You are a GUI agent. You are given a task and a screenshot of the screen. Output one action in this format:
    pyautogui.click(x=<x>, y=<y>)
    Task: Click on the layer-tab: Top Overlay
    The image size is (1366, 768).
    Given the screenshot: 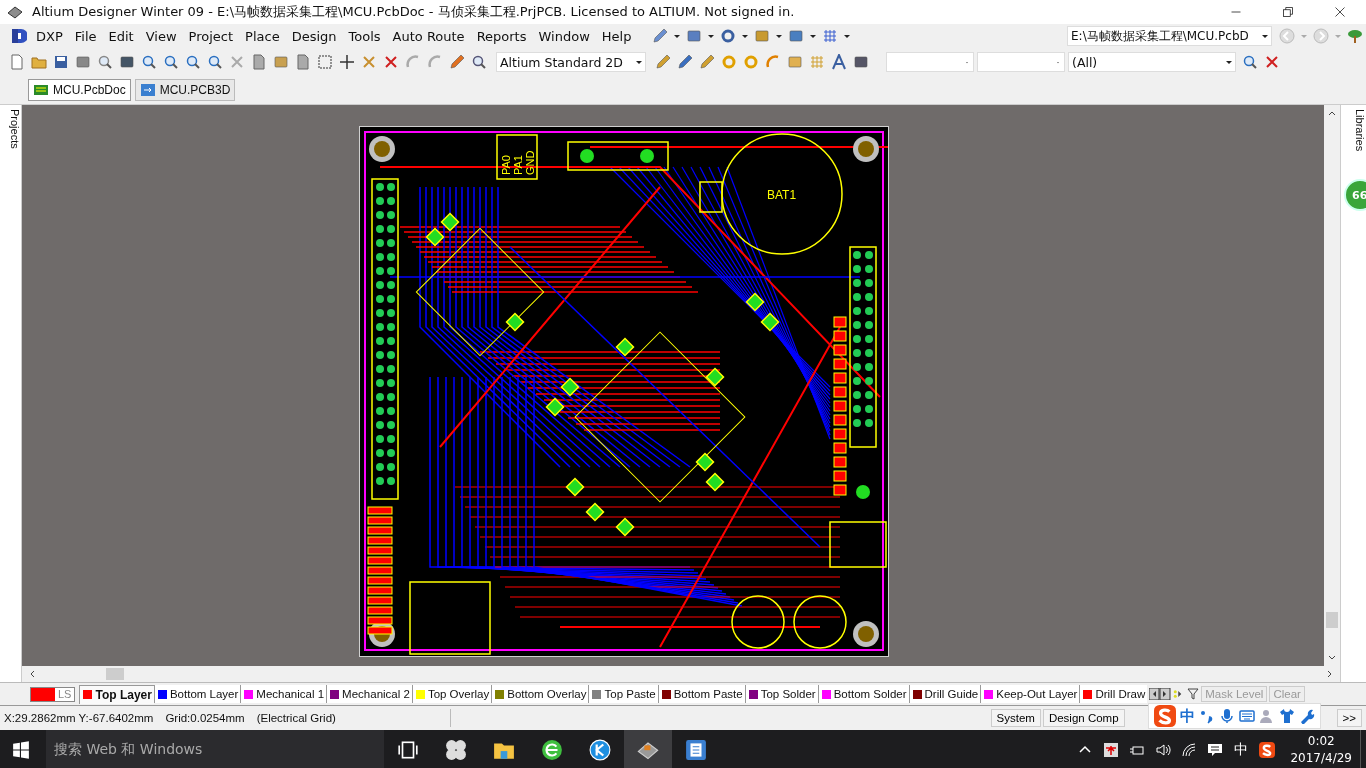 What is the action you would take?
    pyautogui.click(x=451, y=694)
    